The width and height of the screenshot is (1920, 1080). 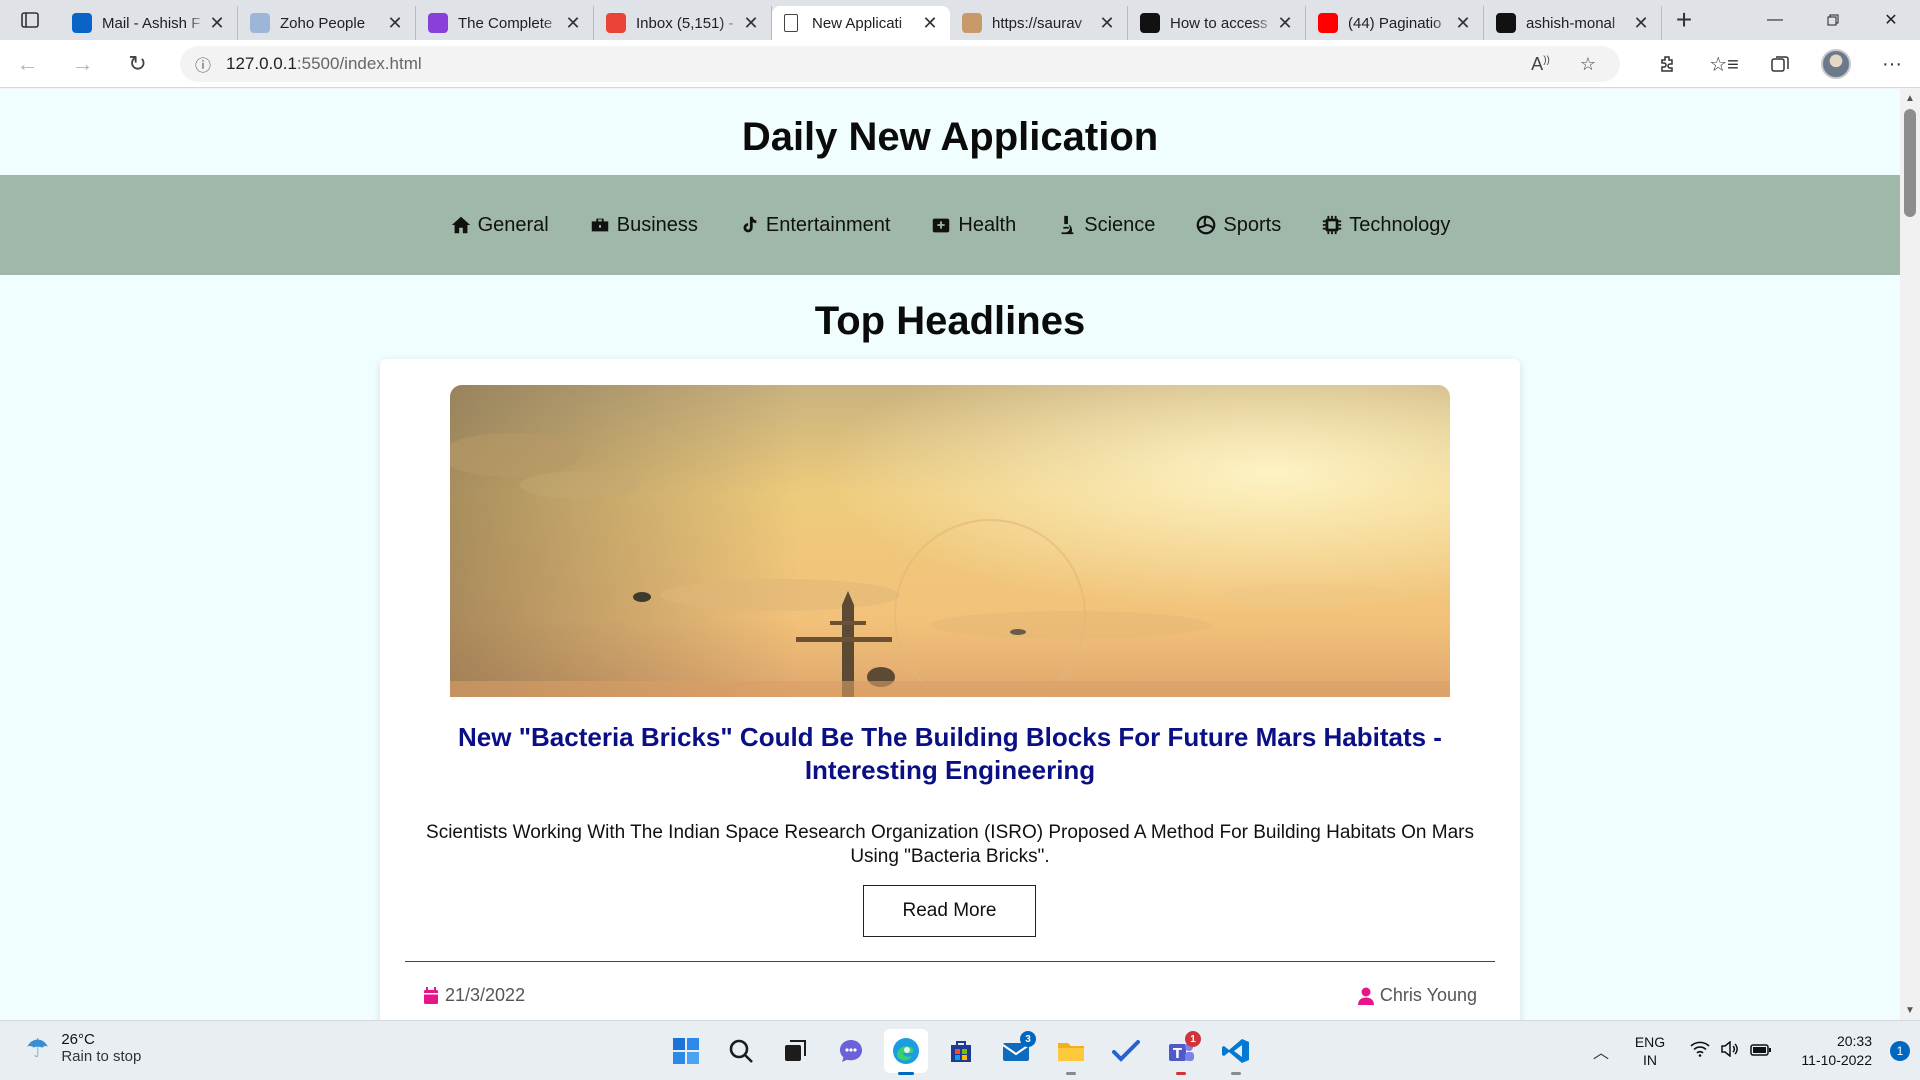 What do you see at coordinates (1395, 23) in the screenshot?
I see `browser-tab: (44) Paginatio ✕` at bounding box center [1395, 23].